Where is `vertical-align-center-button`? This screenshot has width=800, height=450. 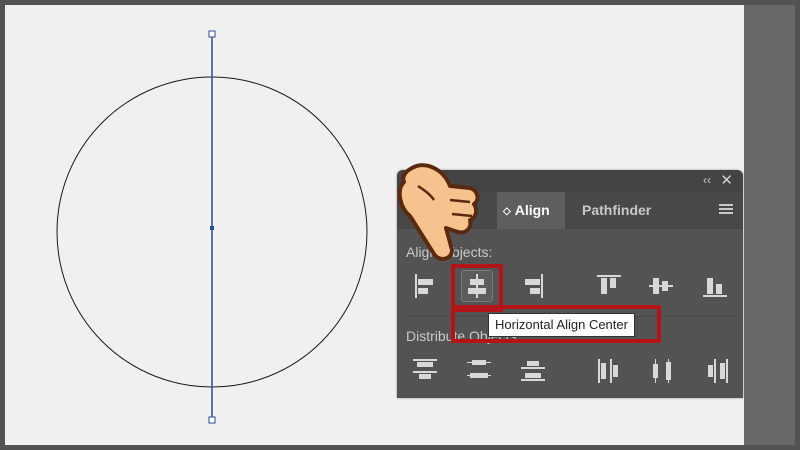
vertical-align-center-button is located at coordinates (661, 286).